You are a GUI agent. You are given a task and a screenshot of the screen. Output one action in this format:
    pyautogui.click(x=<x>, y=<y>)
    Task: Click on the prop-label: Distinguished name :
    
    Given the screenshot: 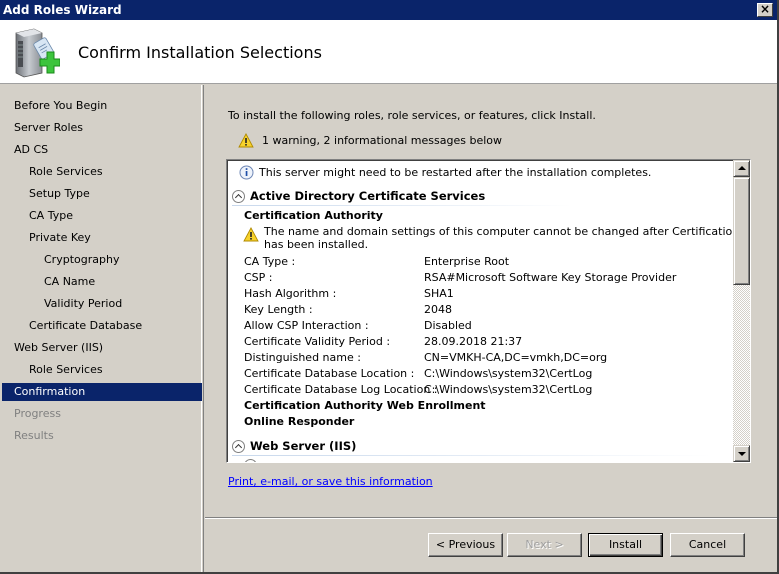 What is the action you would take?
    pyautogui.click(x=302, y=357)
    